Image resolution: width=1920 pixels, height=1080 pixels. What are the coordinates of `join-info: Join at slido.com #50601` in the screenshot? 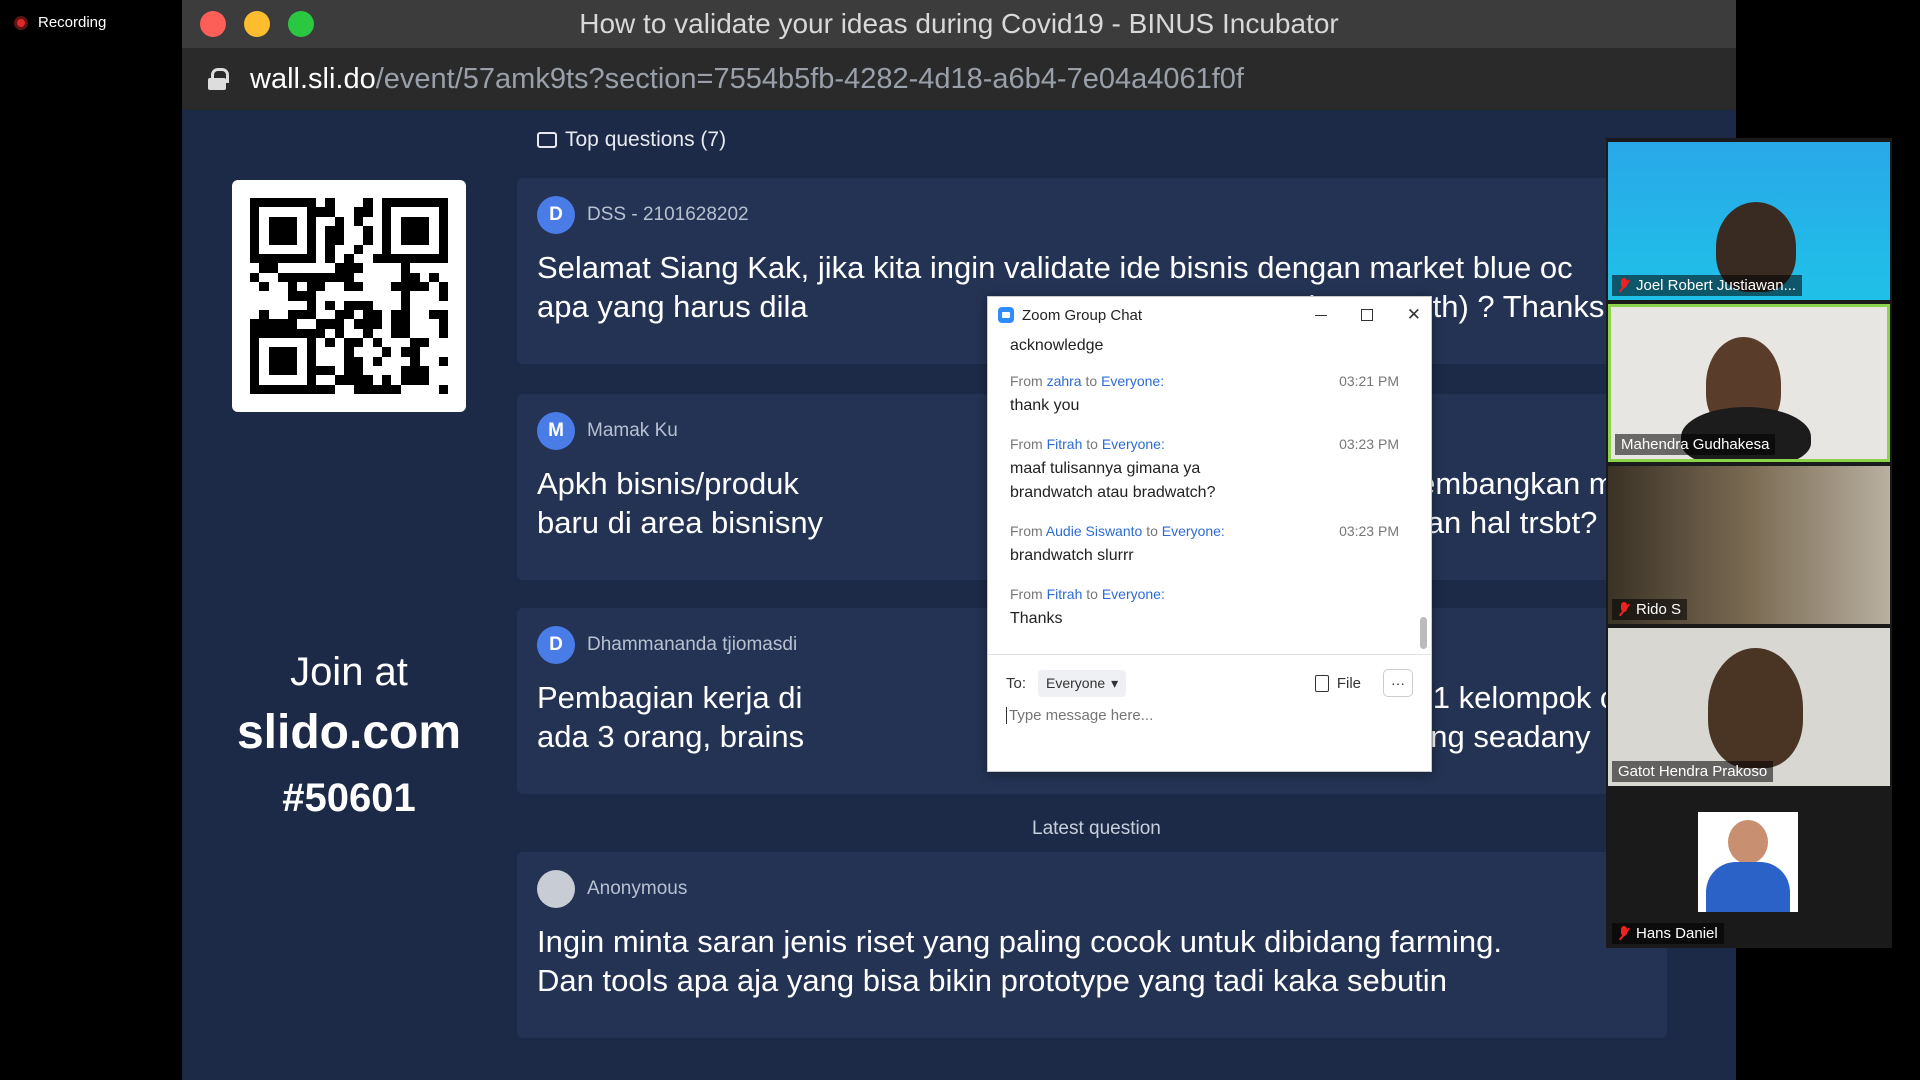 It's located at (349, 735).